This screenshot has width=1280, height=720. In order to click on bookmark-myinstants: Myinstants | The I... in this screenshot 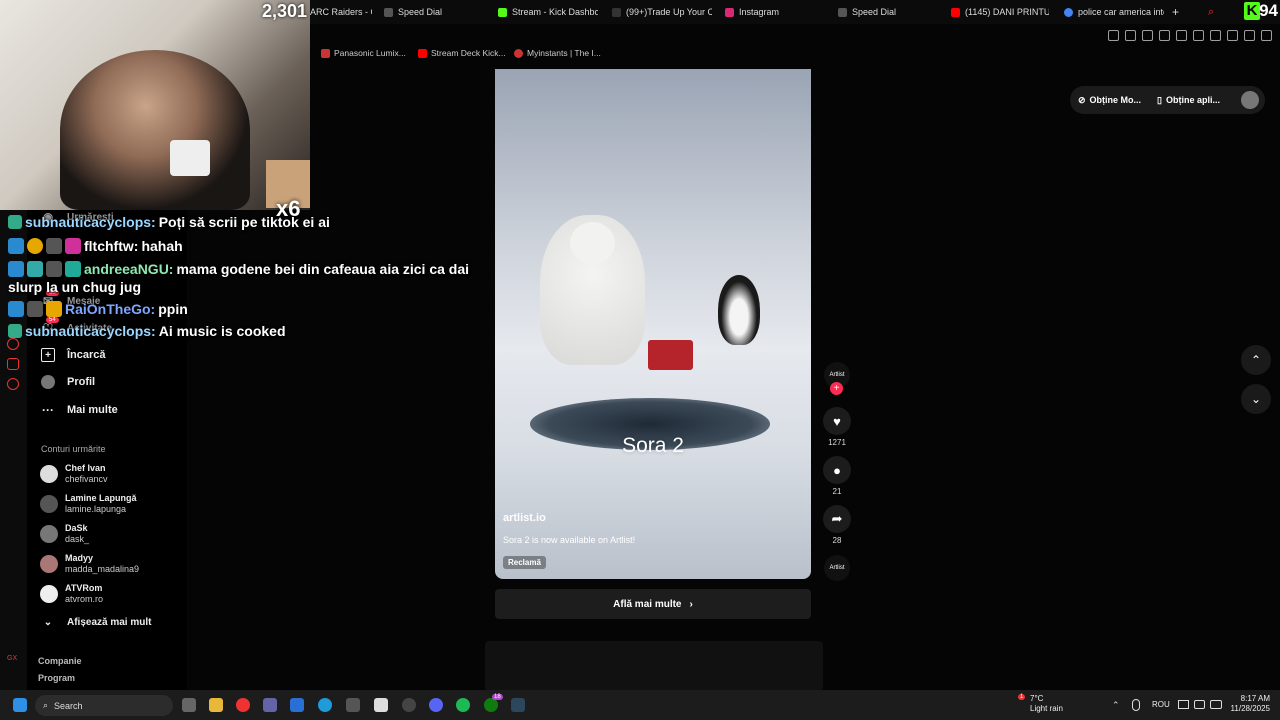, I will do `click(557, 53)`.